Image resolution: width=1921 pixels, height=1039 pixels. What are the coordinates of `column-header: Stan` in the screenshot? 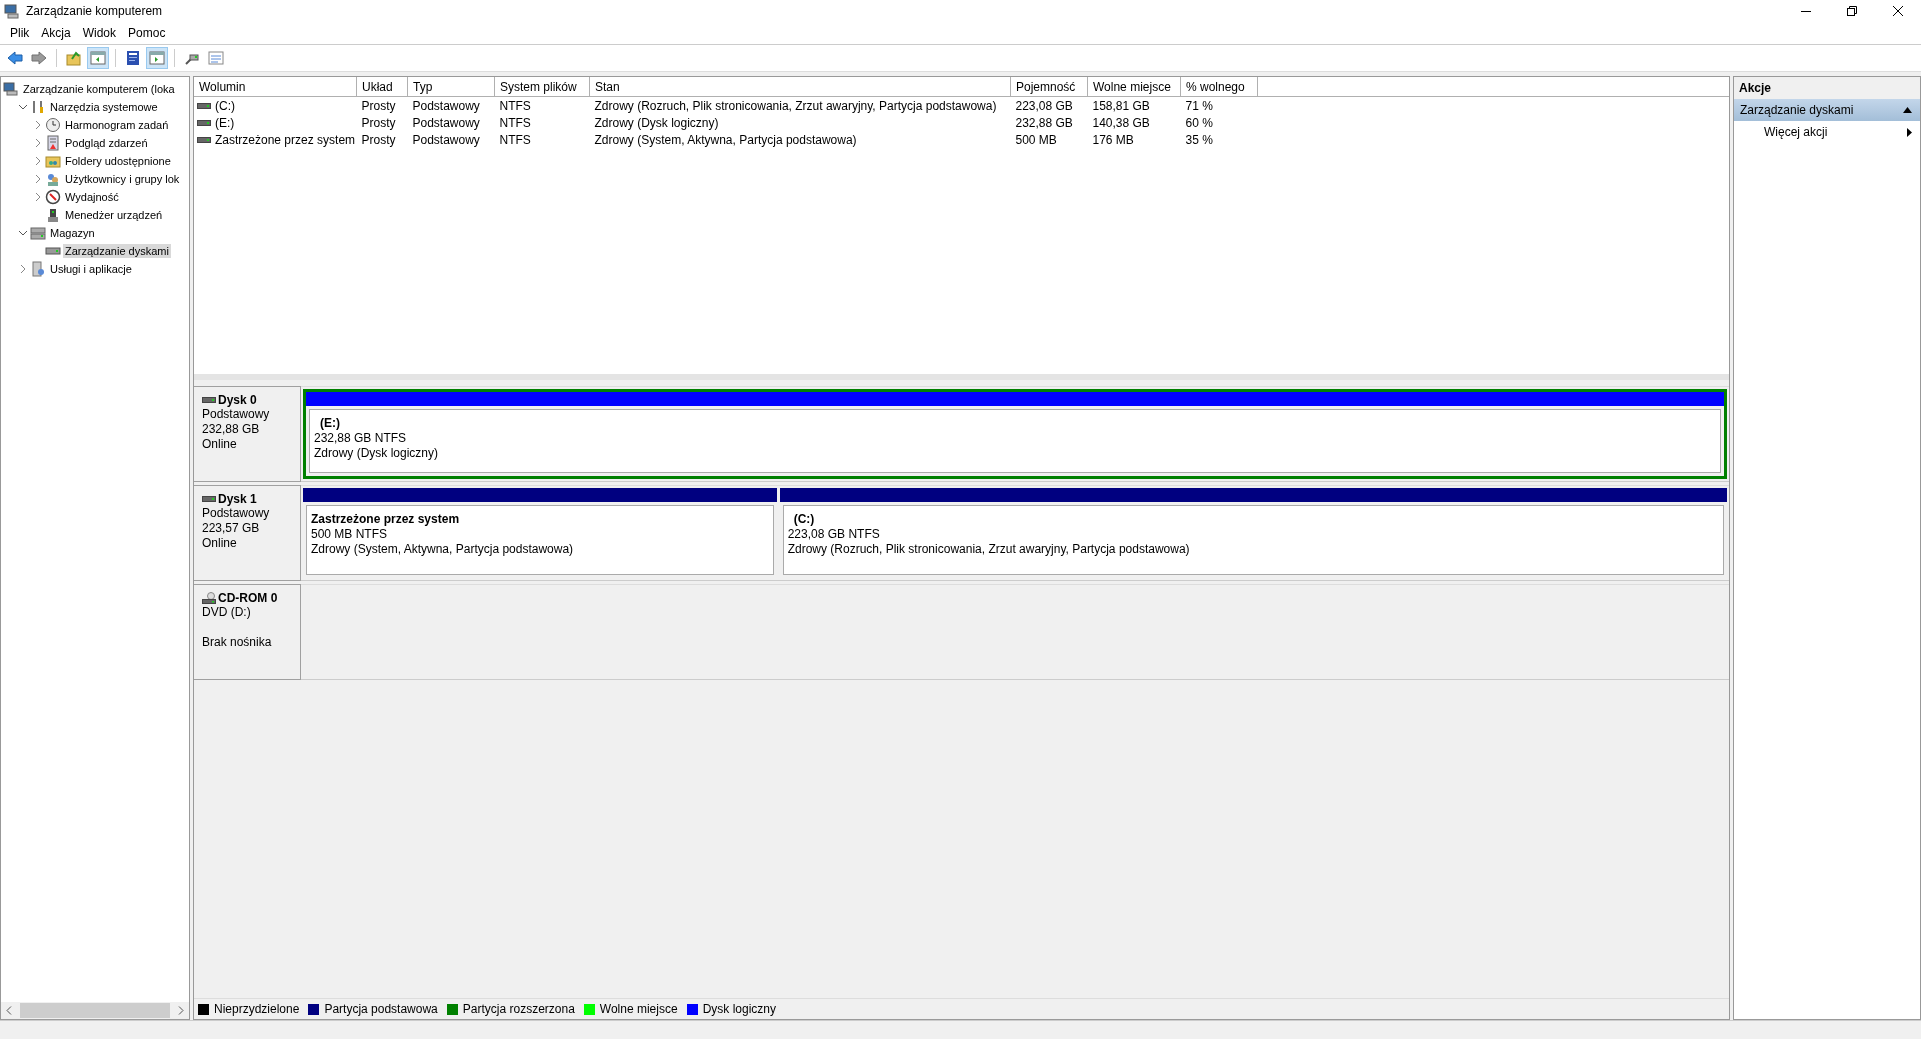 It's located at (800, 87).